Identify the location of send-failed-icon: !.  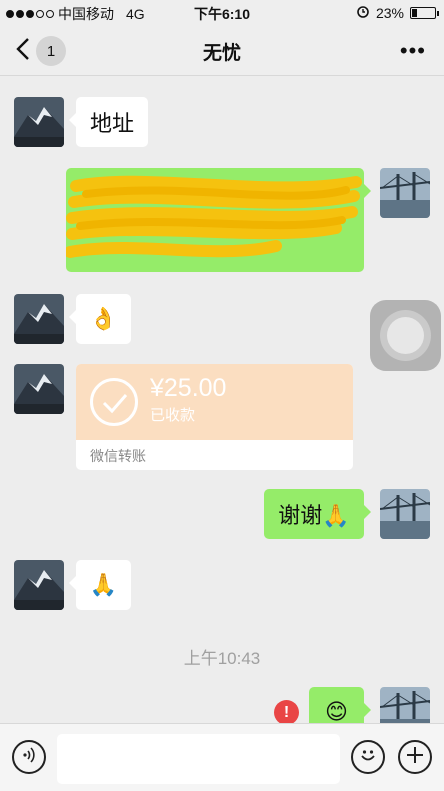
(286, 712).